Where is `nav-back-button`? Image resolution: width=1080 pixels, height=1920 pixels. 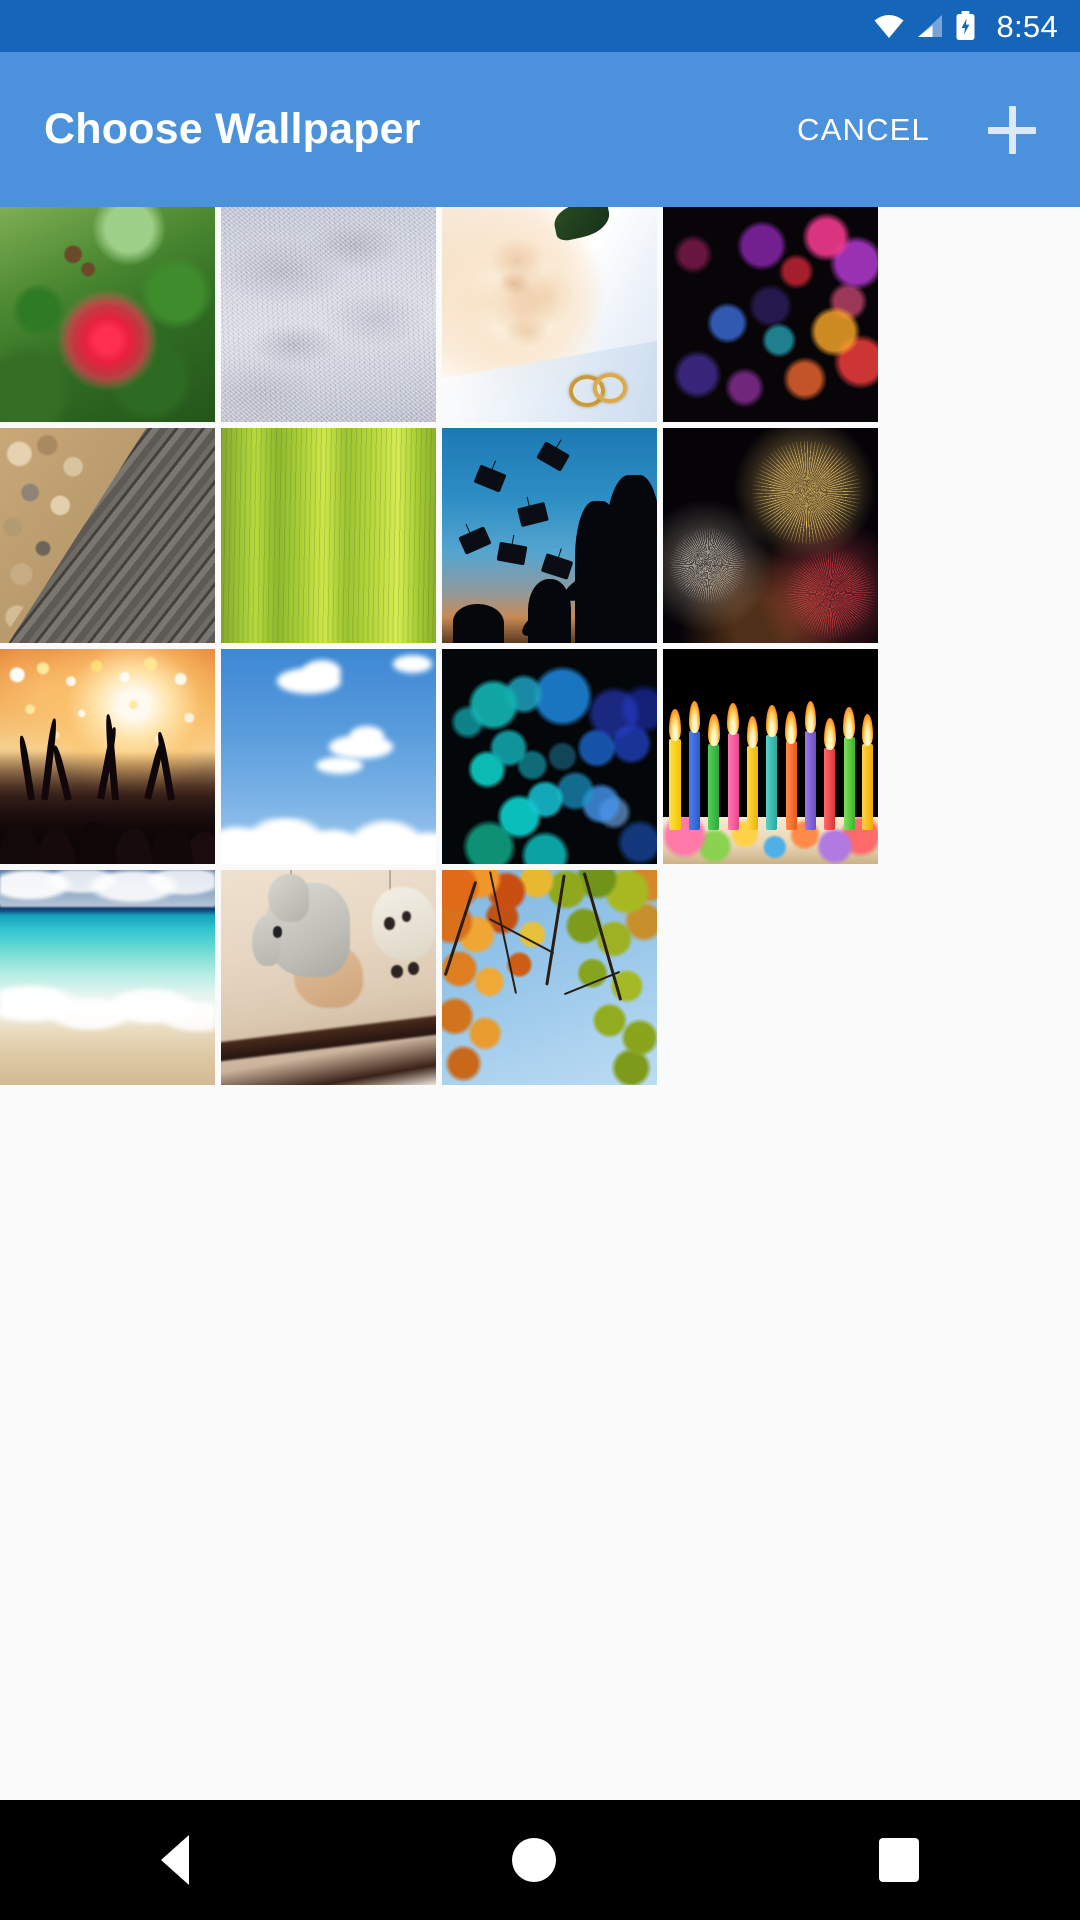 nav-back-button is located at coordinates (175, 1860).